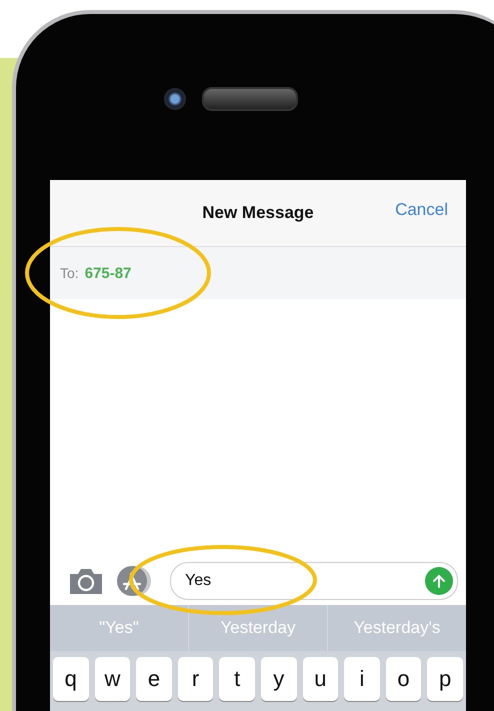 The height and width of the screenshot is (711, 494). Describe the element at coordinates (154, 679) in the screenshot. I see `keyboard-key: e` at that location.